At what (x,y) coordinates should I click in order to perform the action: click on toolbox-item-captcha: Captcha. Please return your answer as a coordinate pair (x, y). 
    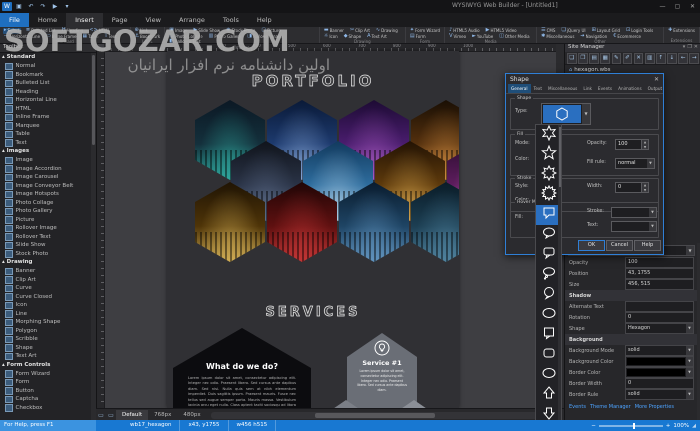
    Looking at the image, I should click on (45, 399).